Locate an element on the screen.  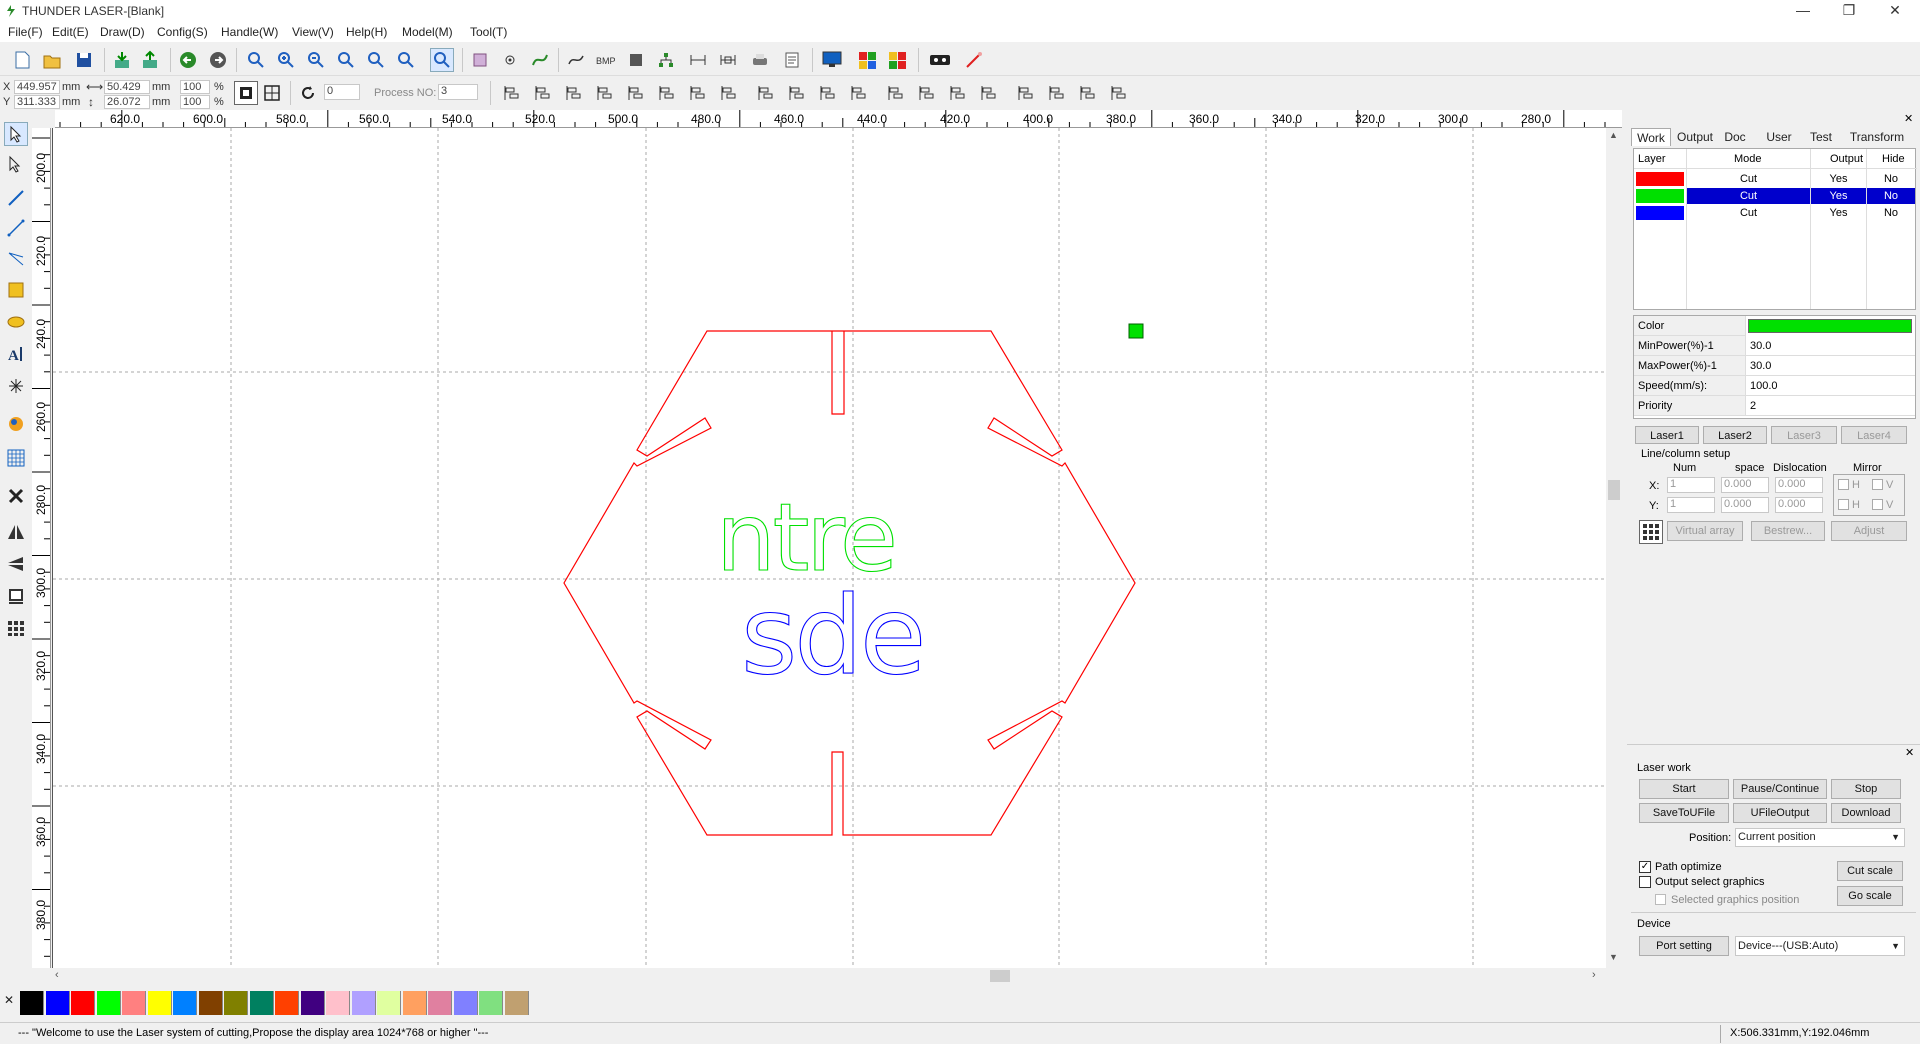
position-select: Current position ▼ is located at coordinates (1820, 837).